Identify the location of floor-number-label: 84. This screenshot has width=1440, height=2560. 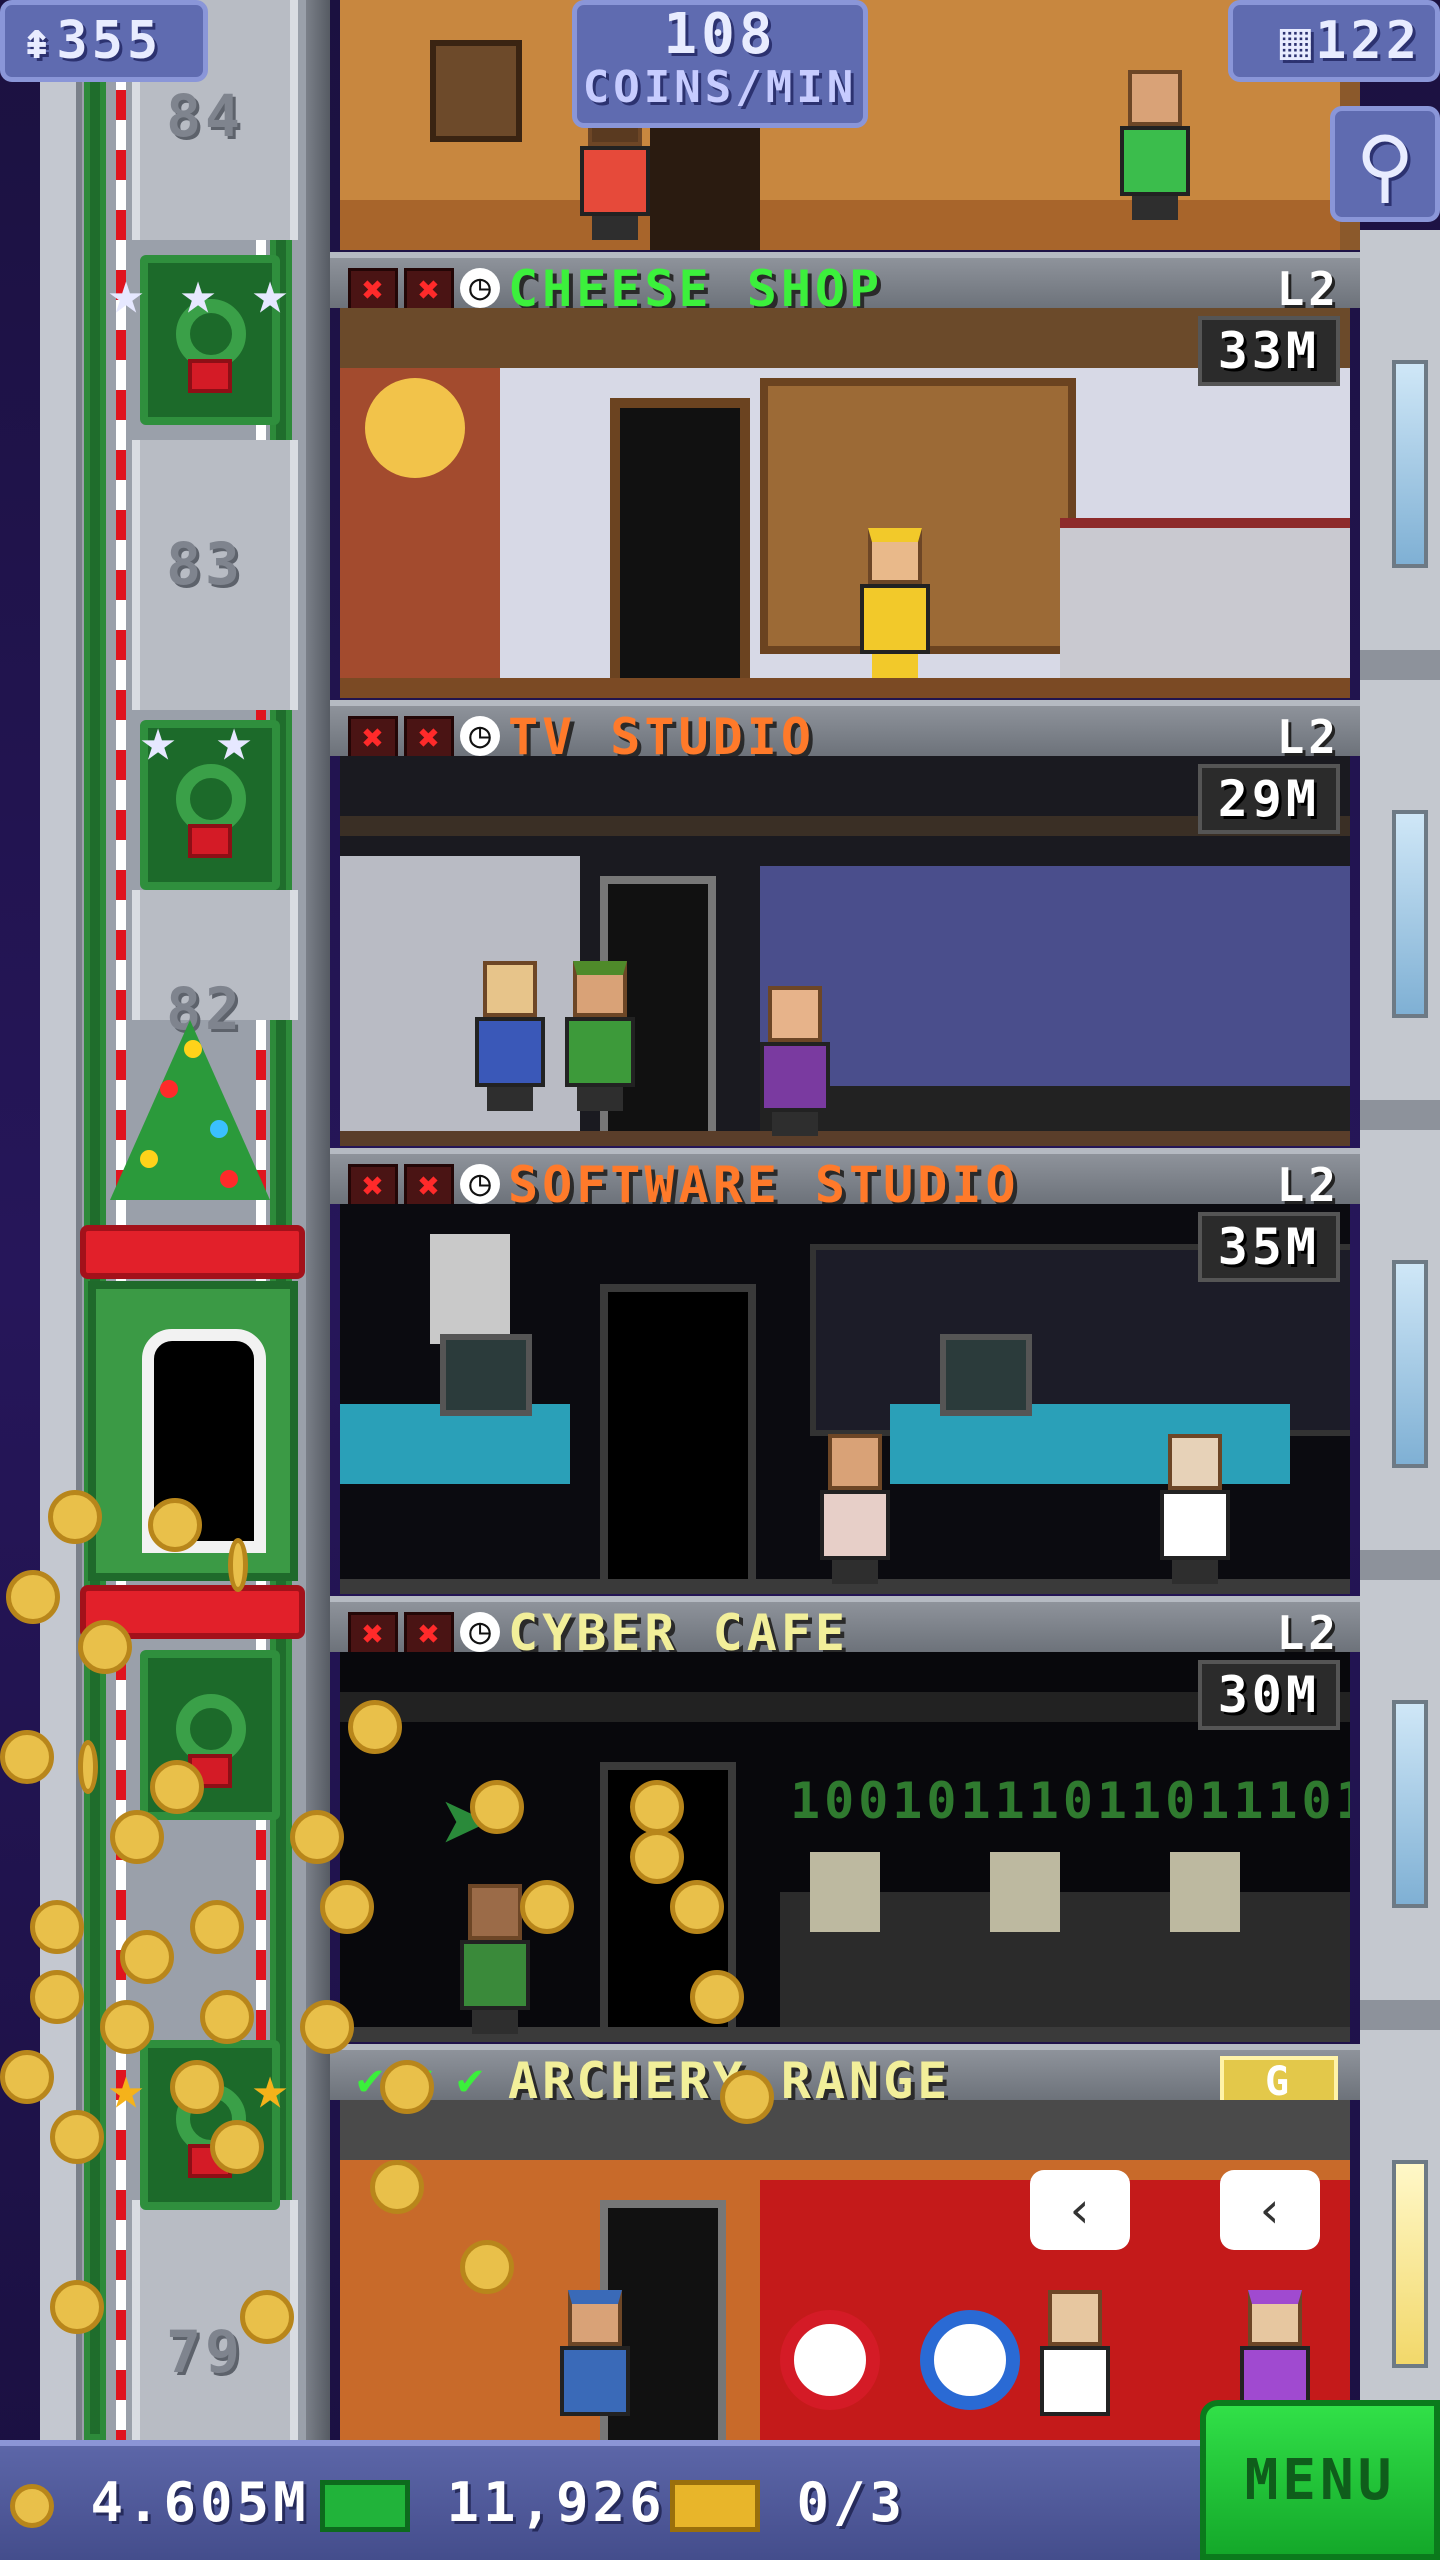
(205, 116).